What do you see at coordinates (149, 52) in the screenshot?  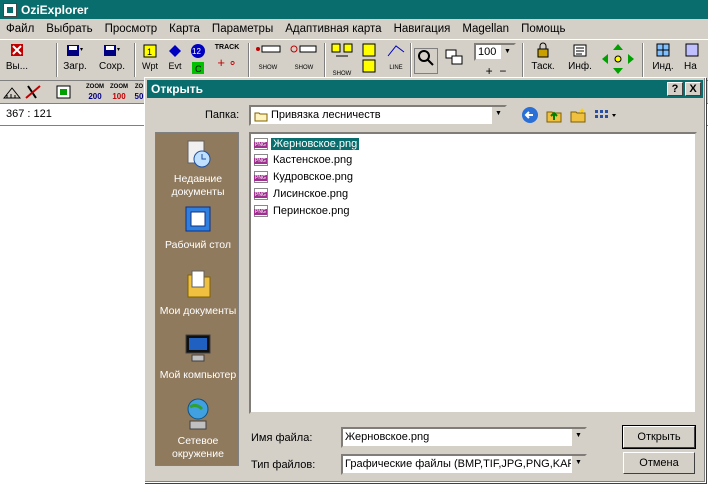 I see `svg-text: 1` at bounding box center [149, 52].